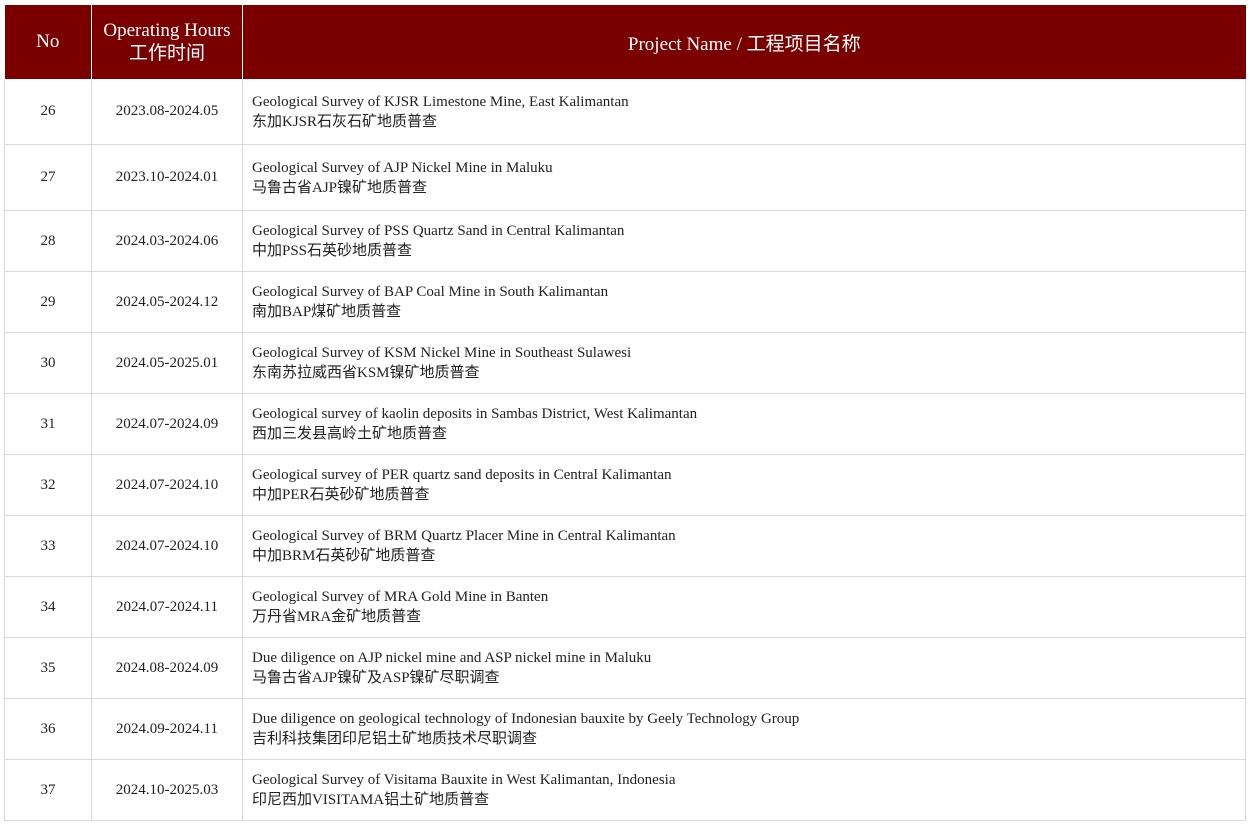  I want to click on project-name-cn: 中加PSS石英砂地质普查, so click(332, 251).